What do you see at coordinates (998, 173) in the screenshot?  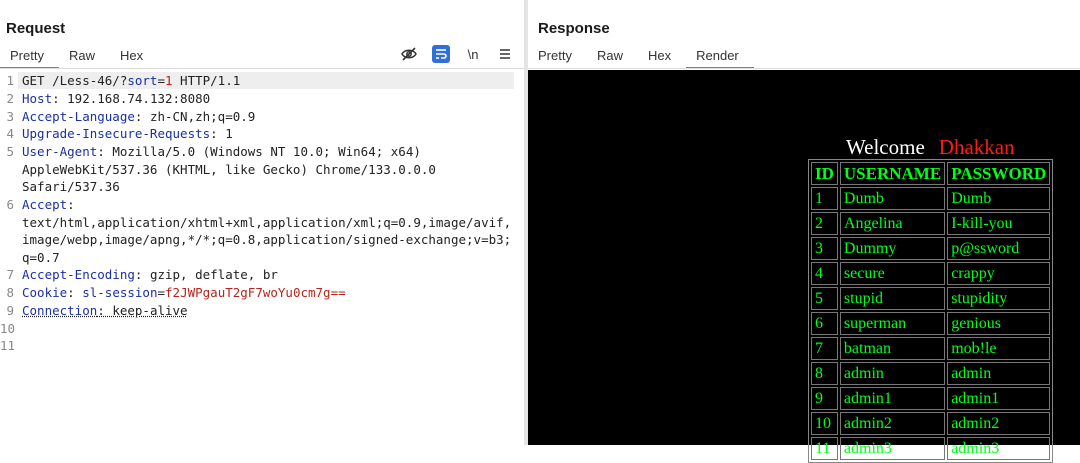 I see `column-header: PASSWORD` at bounding box center [998, 173].